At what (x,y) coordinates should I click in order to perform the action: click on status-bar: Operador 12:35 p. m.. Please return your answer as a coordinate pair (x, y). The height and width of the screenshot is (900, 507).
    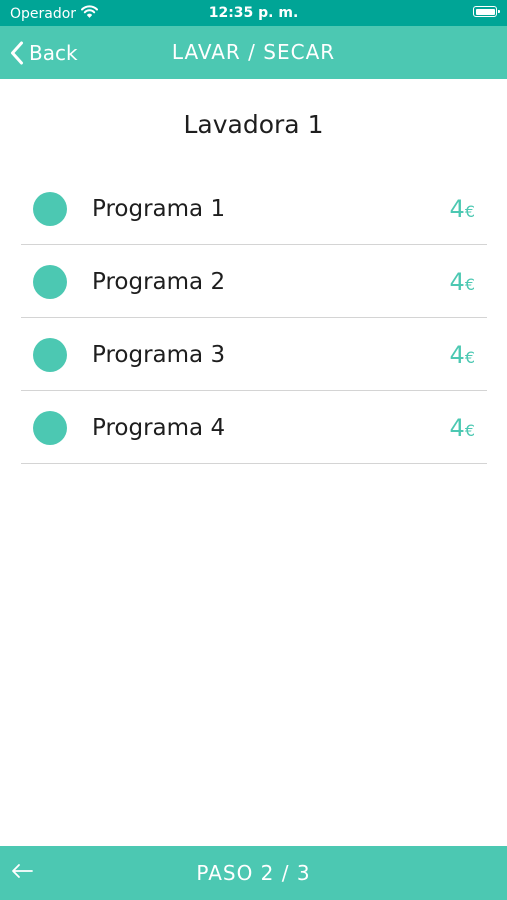
    Looking at the image, I should click on (253, 13).